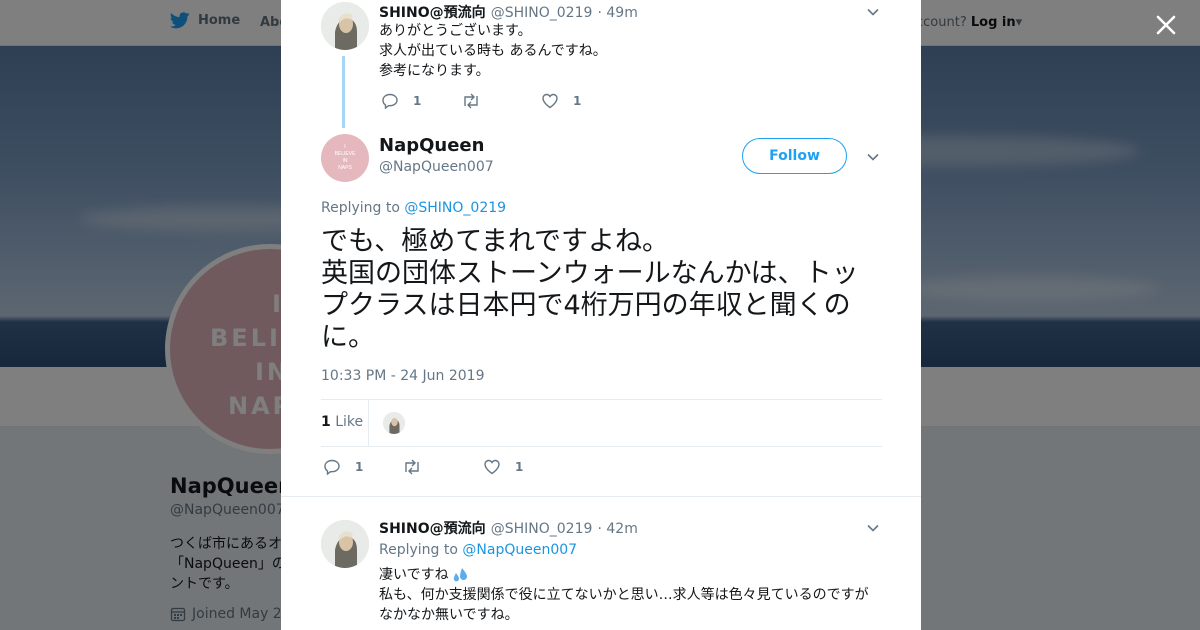 The width and height of the screenshot is (1200, 630). I want to click on likes-count: 1, so click(326, 422).